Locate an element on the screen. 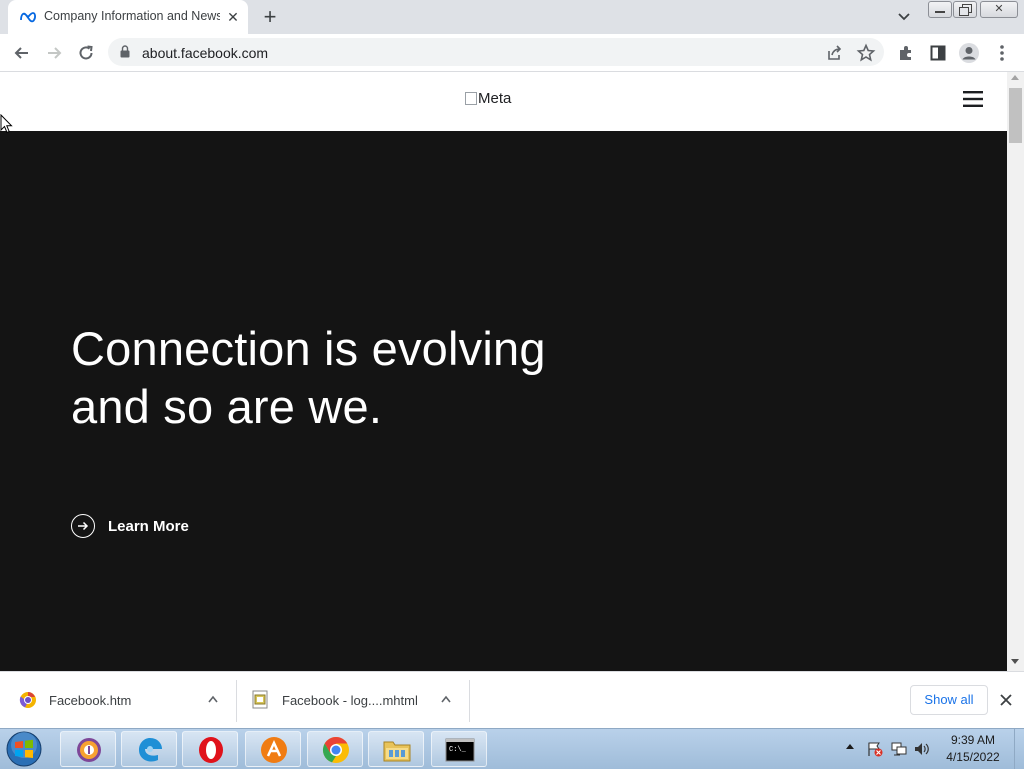 The image size is (1024, 769). learn-more-label: Learn More is located at coordinates (148, 526).